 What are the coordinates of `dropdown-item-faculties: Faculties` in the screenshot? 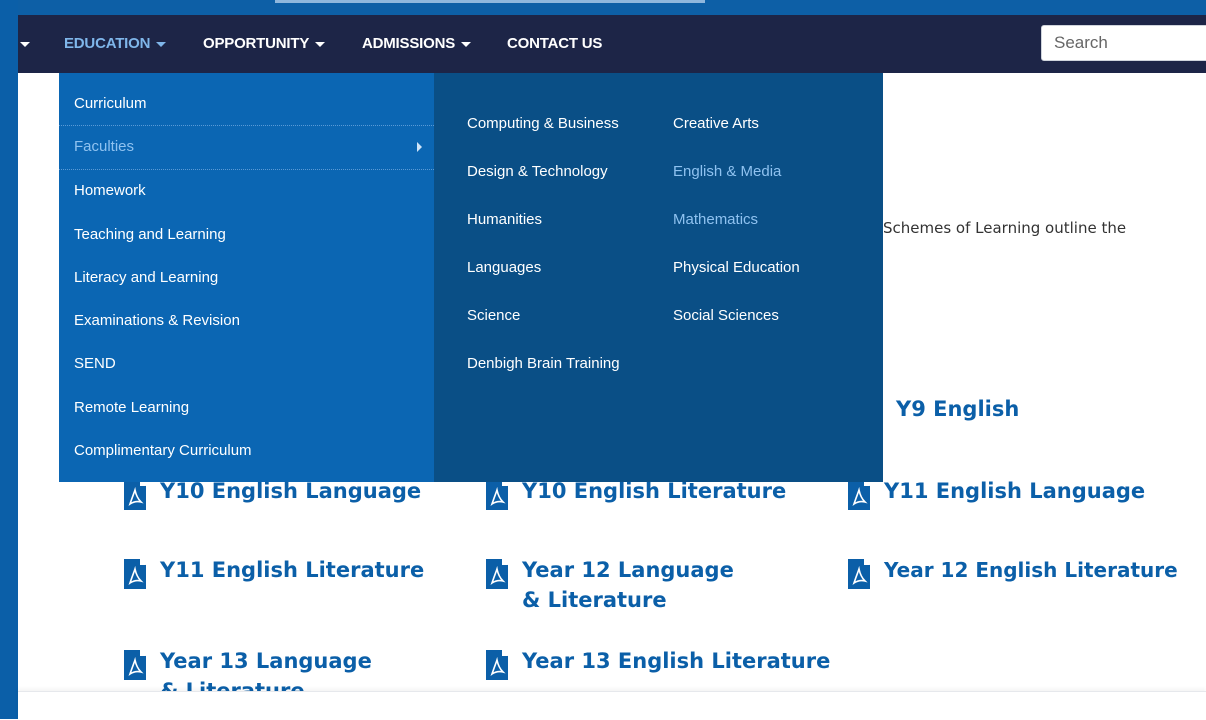 It's located at (246, 147).